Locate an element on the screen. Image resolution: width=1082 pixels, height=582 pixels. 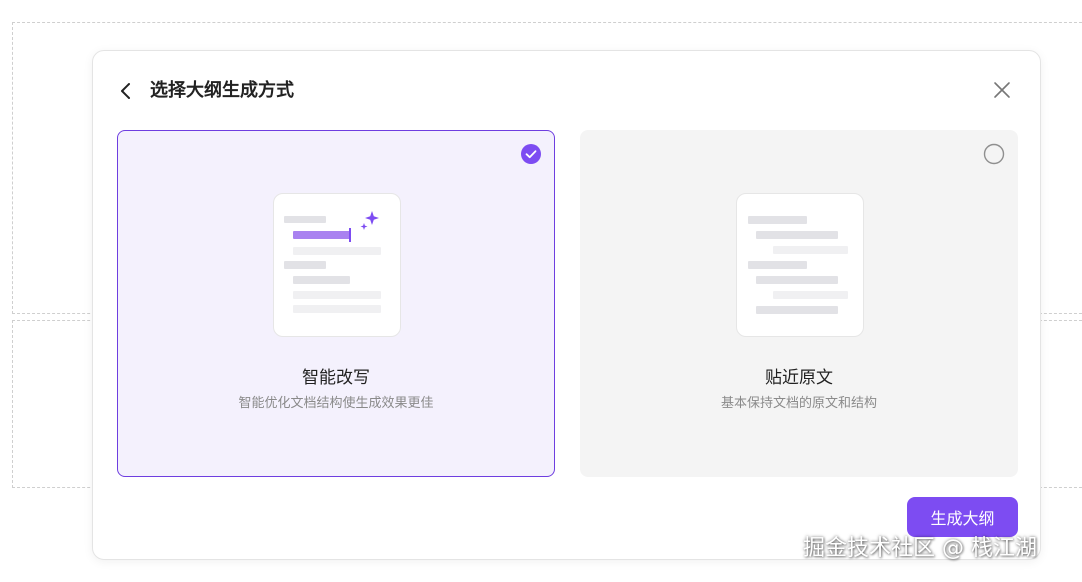
close-icon is located at coordinates (1002, 90).